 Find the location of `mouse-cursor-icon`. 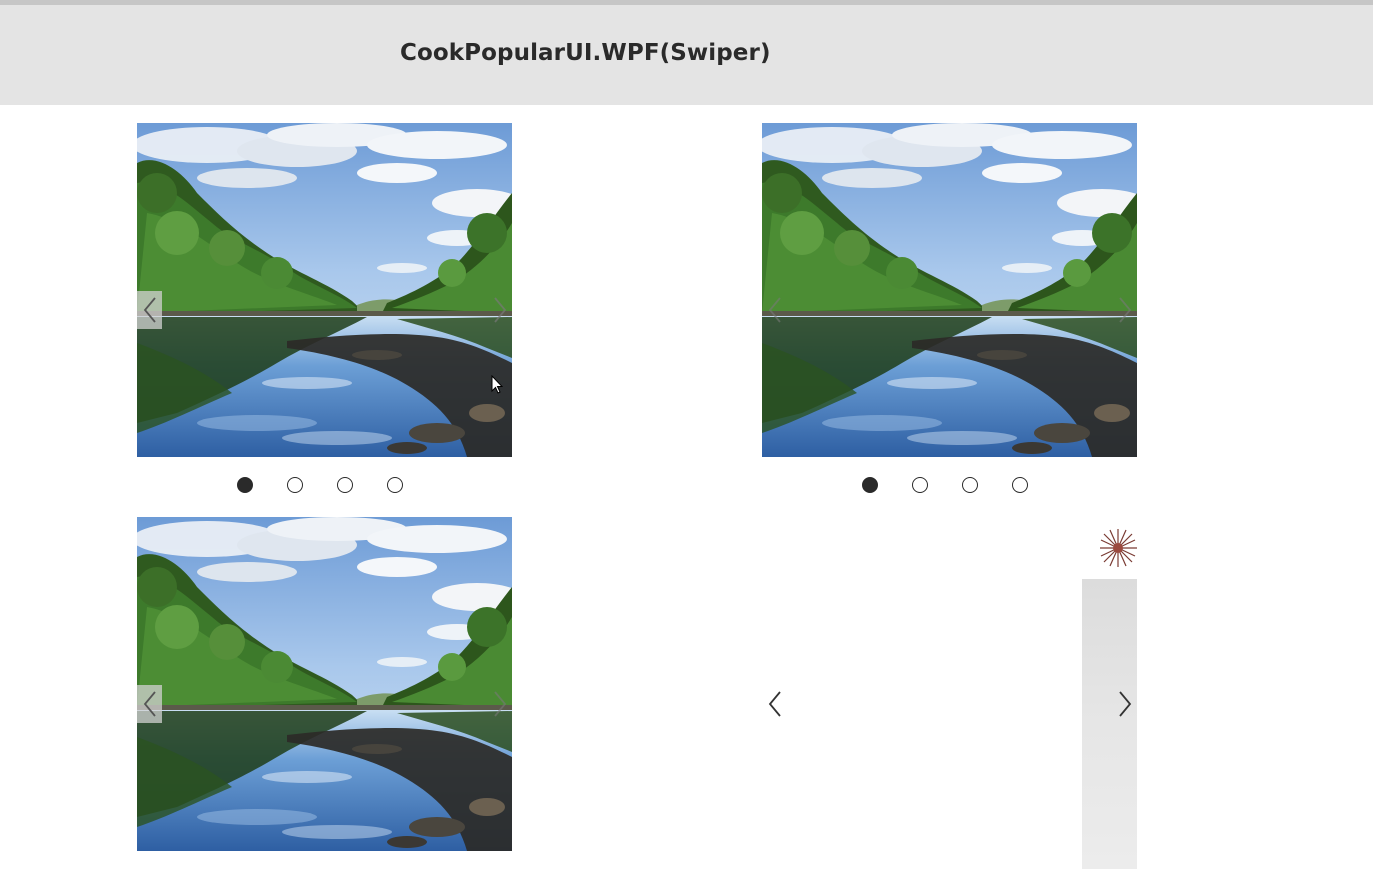

mouse-cursor-icon is located at coordinates (497, 384).